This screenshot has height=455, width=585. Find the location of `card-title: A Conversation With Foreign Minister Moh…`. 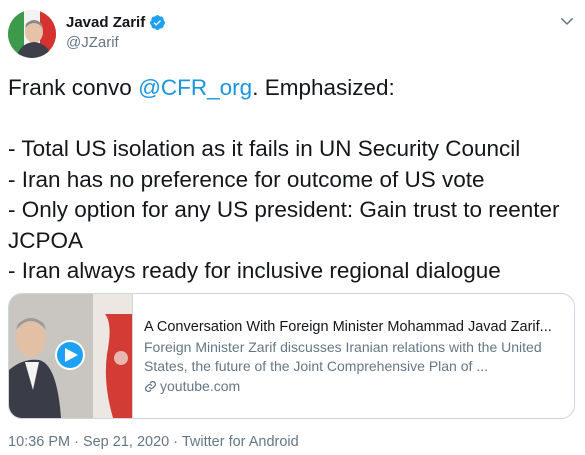

card-title: A Conversation With Foreign Minister Moh… is located at coordinates (354, 327).